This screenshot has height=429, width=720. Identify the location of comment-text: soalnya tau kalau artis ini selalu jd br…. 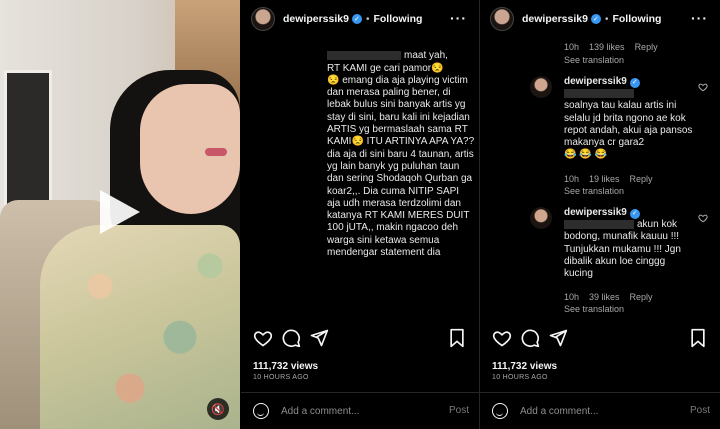
(628, 130).